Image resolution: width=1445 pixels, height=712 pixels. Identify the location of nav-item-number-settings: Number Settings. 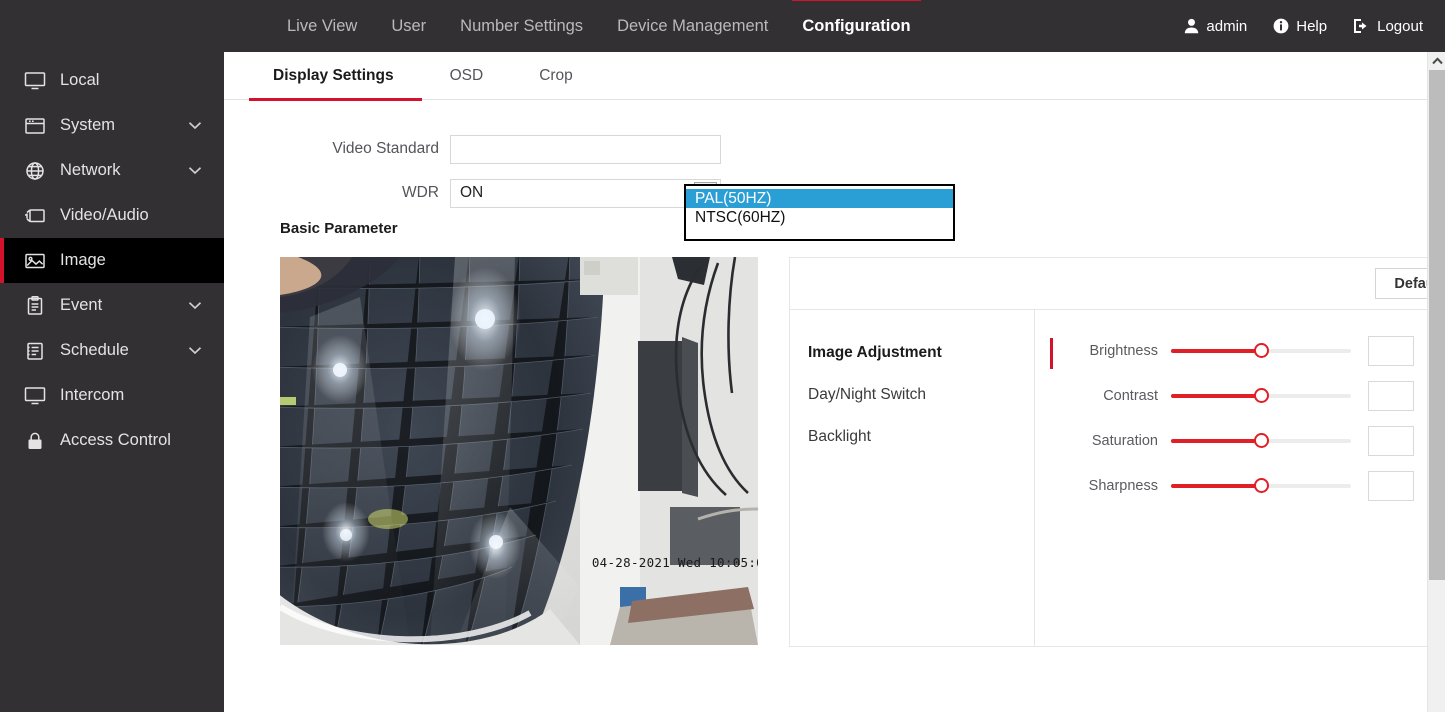
(521, 26).